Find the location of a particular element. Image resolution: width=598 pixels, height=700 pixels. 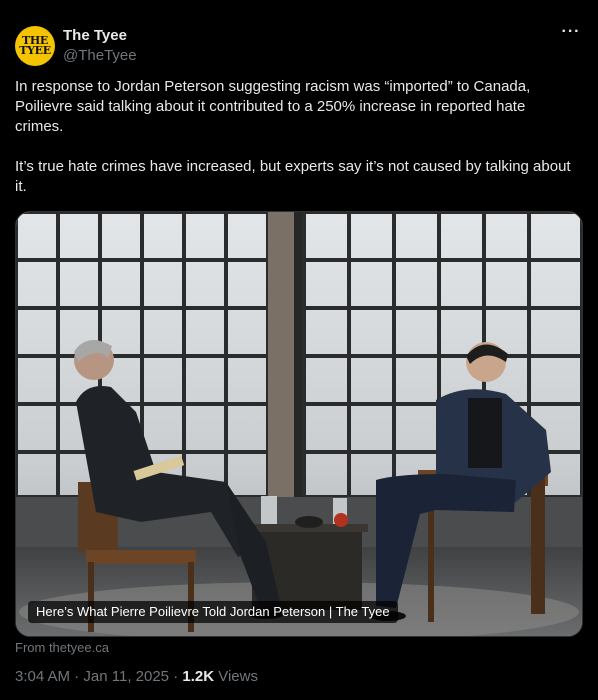

more-options-icon: ··· is located at coordinates (571, 35).